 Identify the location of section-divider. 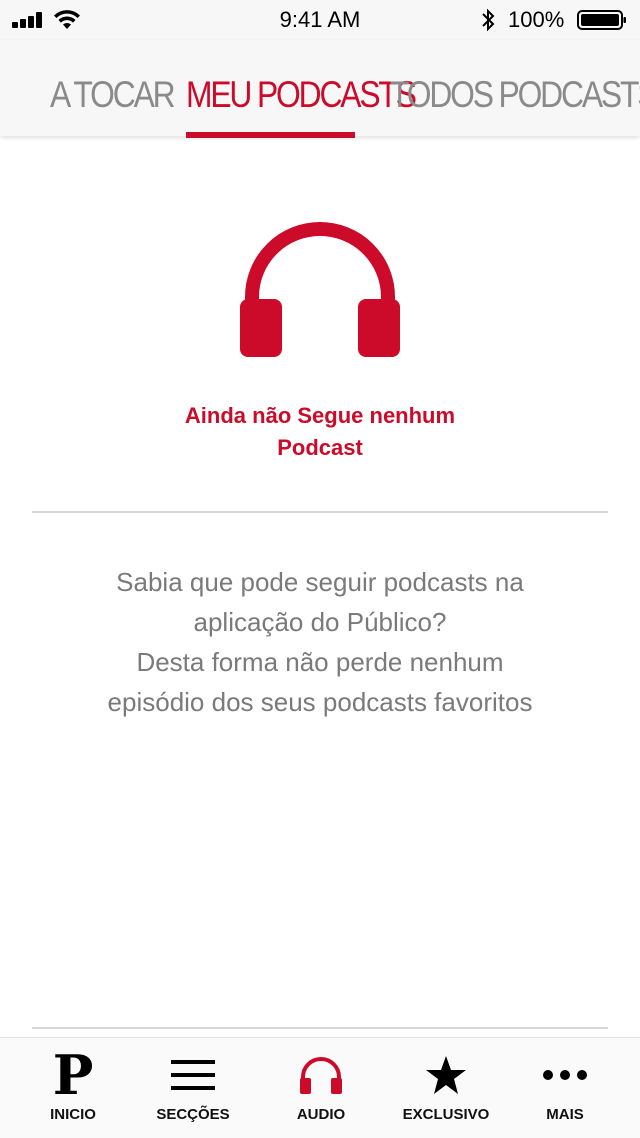
(320, 512).